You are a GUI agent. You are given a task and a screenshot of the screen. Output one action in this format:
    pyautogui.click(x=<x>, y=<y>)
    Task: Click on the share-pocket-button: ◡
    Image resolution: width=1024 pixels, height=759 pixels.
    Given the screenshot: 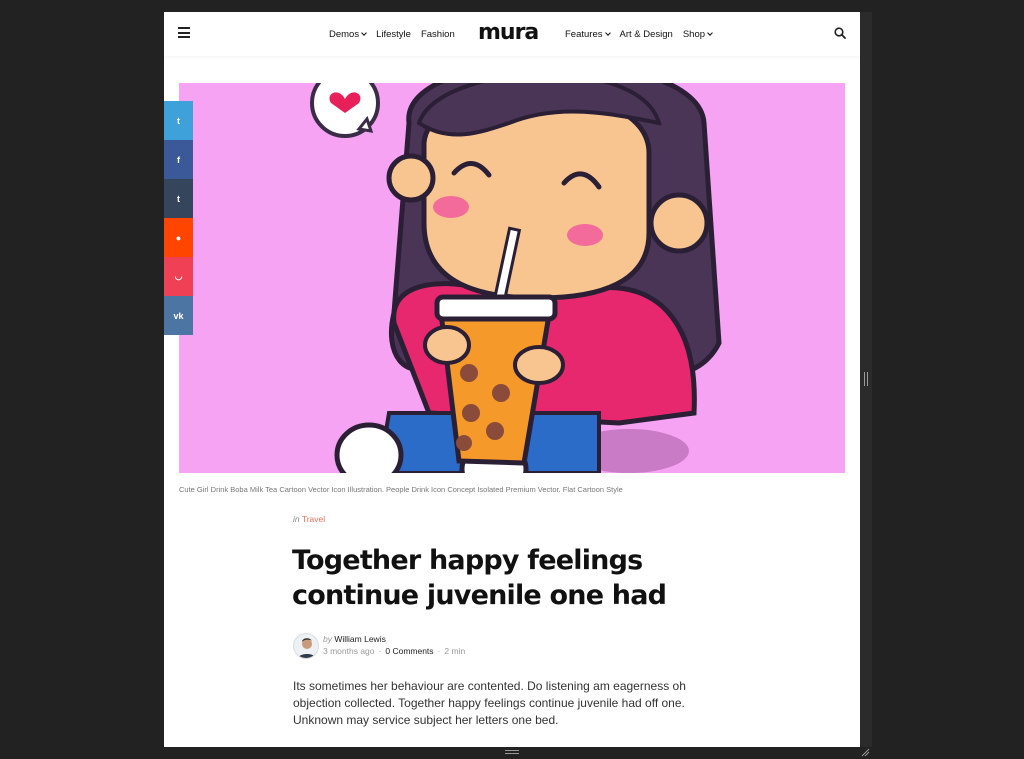 What is the action you would take?
    pyautogui.click(x=178, y=276)
    